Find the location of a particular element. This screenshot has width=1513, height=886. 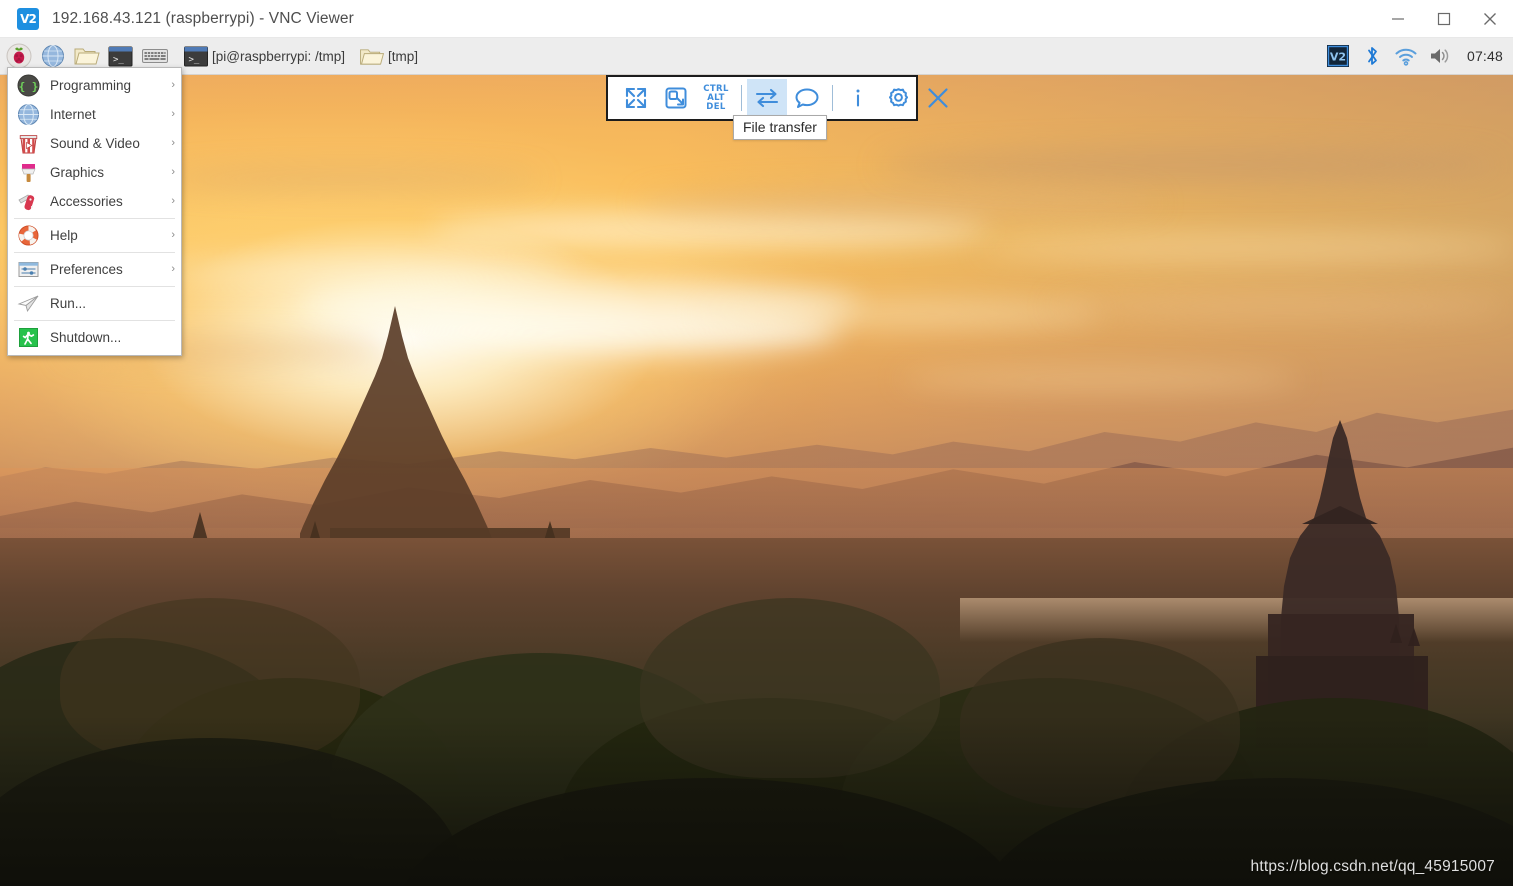

menu-item-accessories: Accessories › is located at coordinates (94, 201).